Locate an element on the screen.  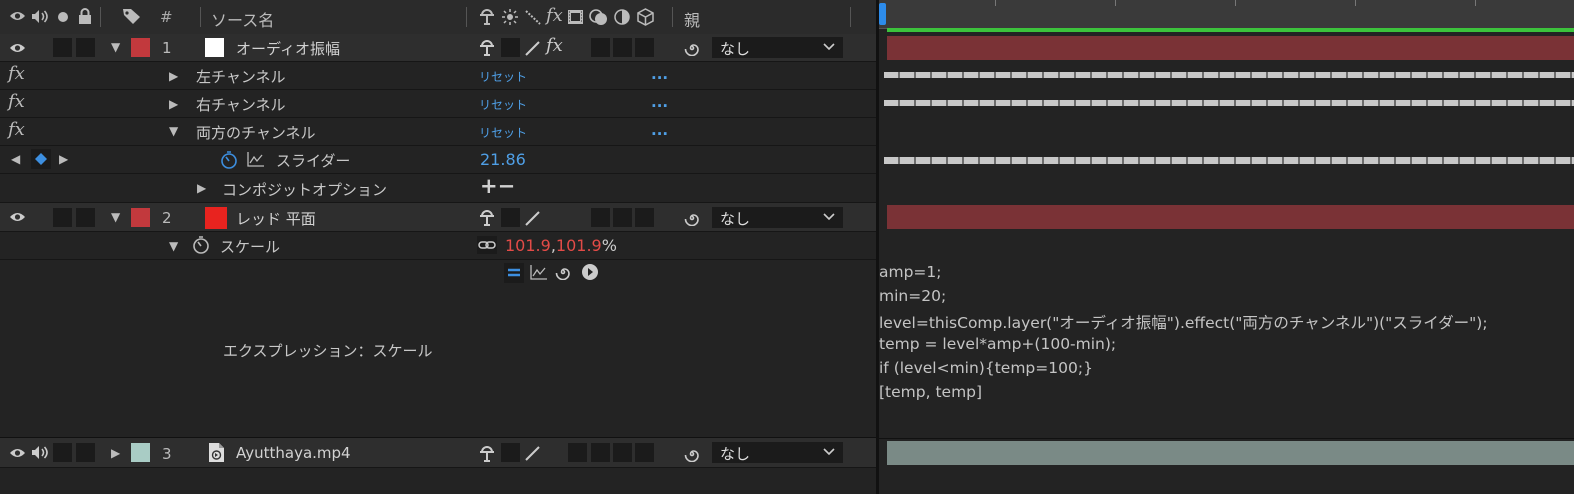
source-name-column-header: ソース名 is located at coordinates (242, 19).